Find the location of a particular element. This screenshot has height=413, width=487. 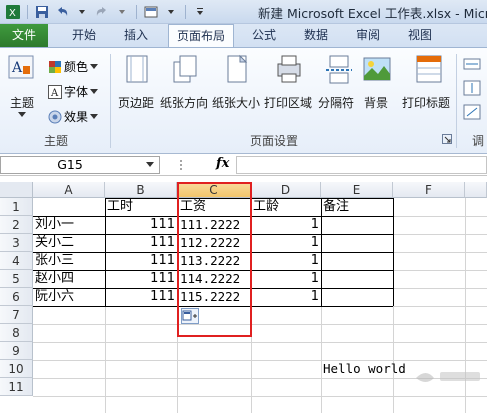

row-header-1: 1 is located at coordinates (16, 207).